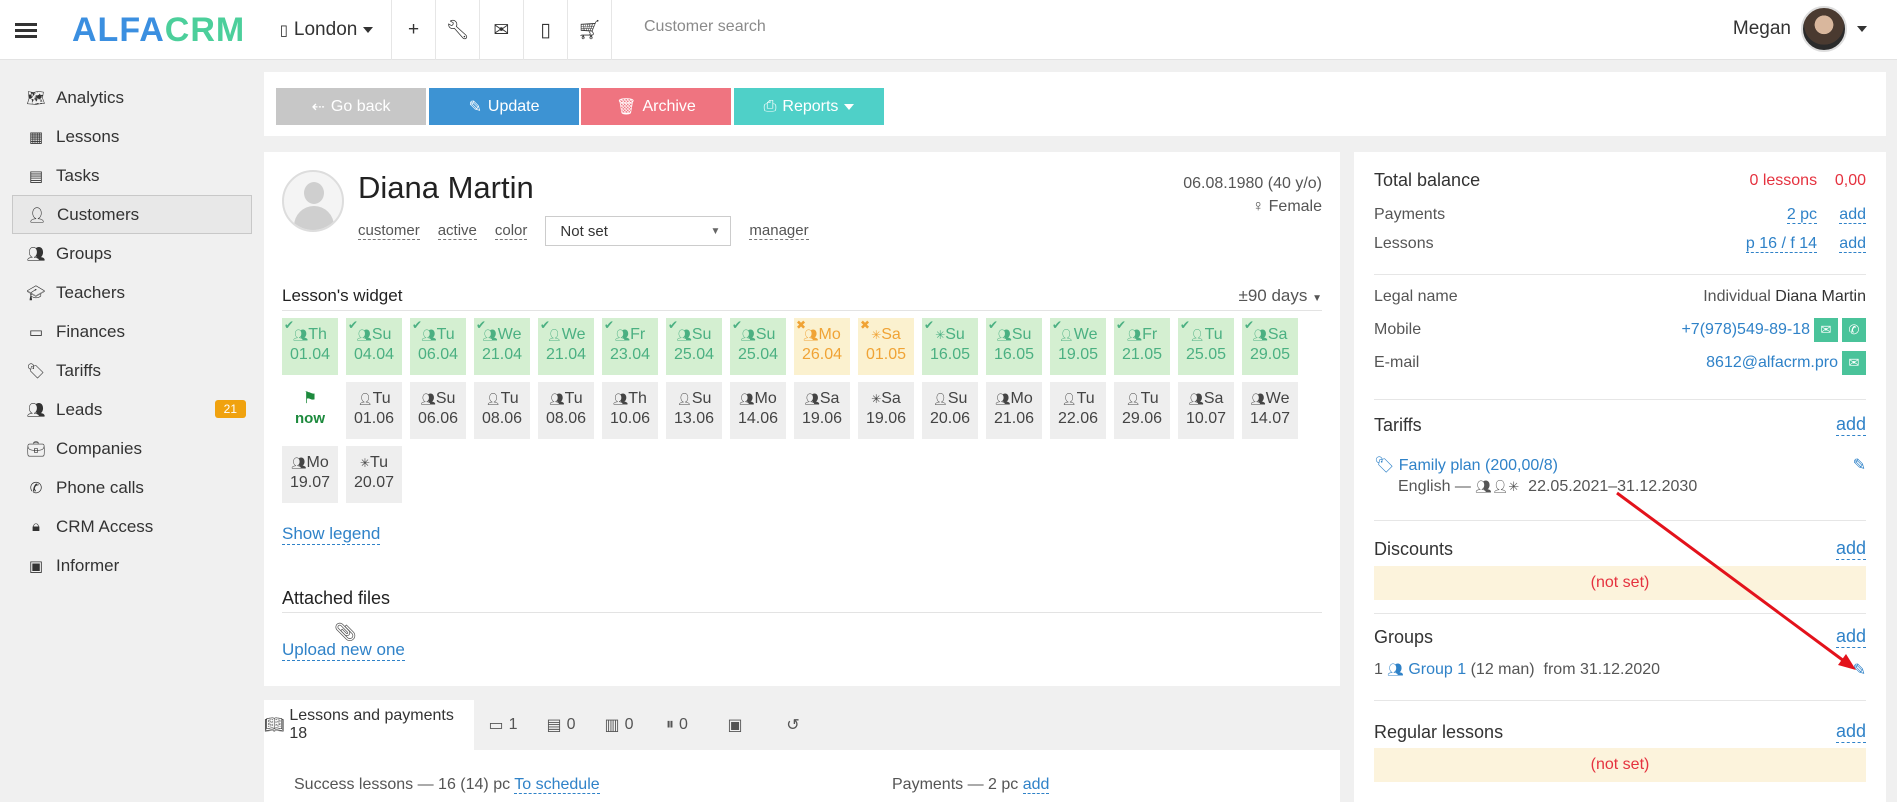 The image size is (1897, 802). Describe the element at coordinates (735, 725) in the screenshot. I see `tab-money: ▣` at that location.